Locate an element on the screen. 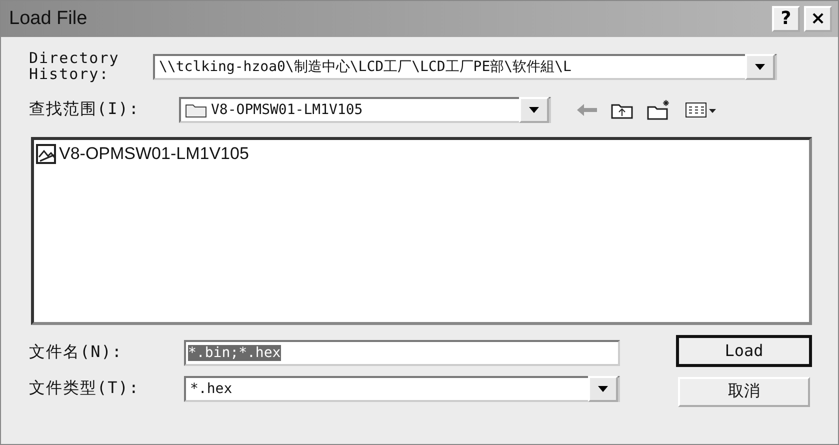 This screenshot has width=839, height=445. file-icon is located at coordinates (46, 154).